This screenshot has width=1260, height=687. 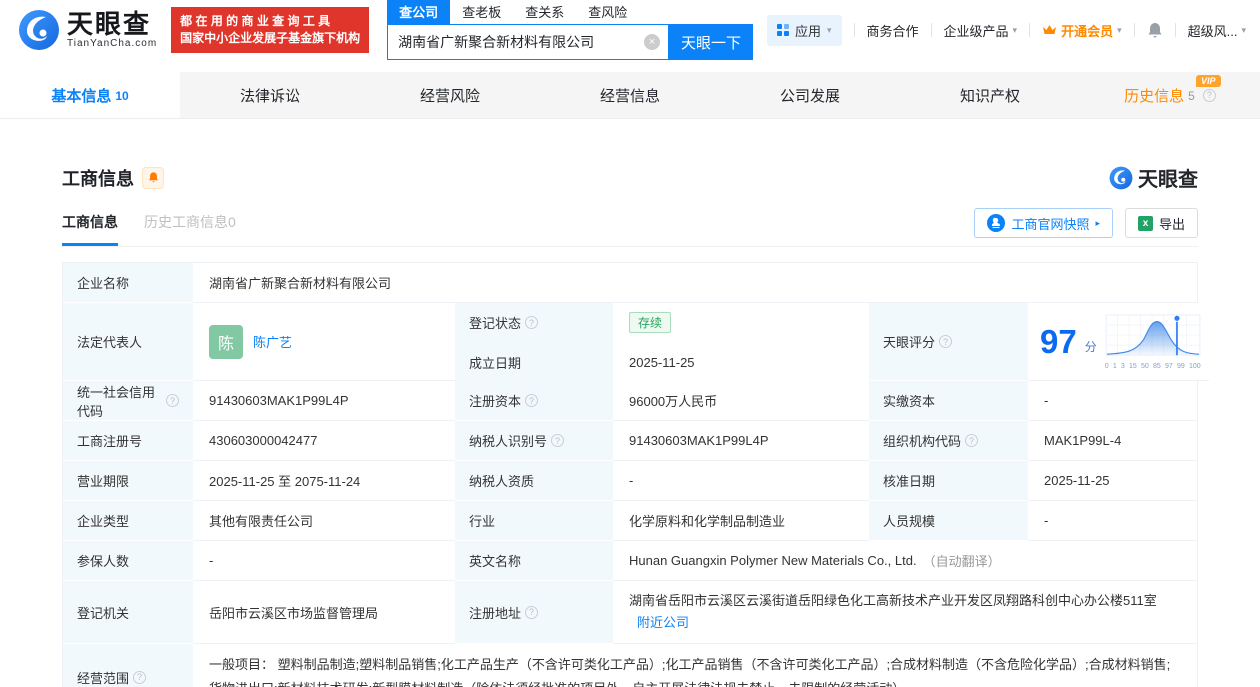 What do you see at coordinates (630, 227) in the screenshot?
I see `subtab-row: 工商信息 历史工商信息0 工商官网快照 ▸ x 导出` at bounding box center [630, 227].